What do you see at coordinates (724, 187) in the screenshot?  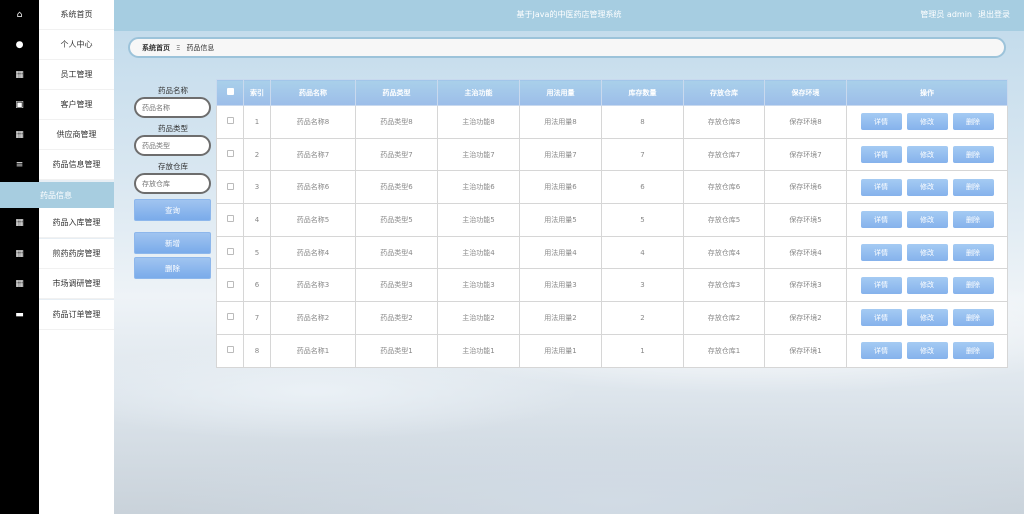 I see `cell-warehouse: 存放仓库6` at bounding box center [724, 187].